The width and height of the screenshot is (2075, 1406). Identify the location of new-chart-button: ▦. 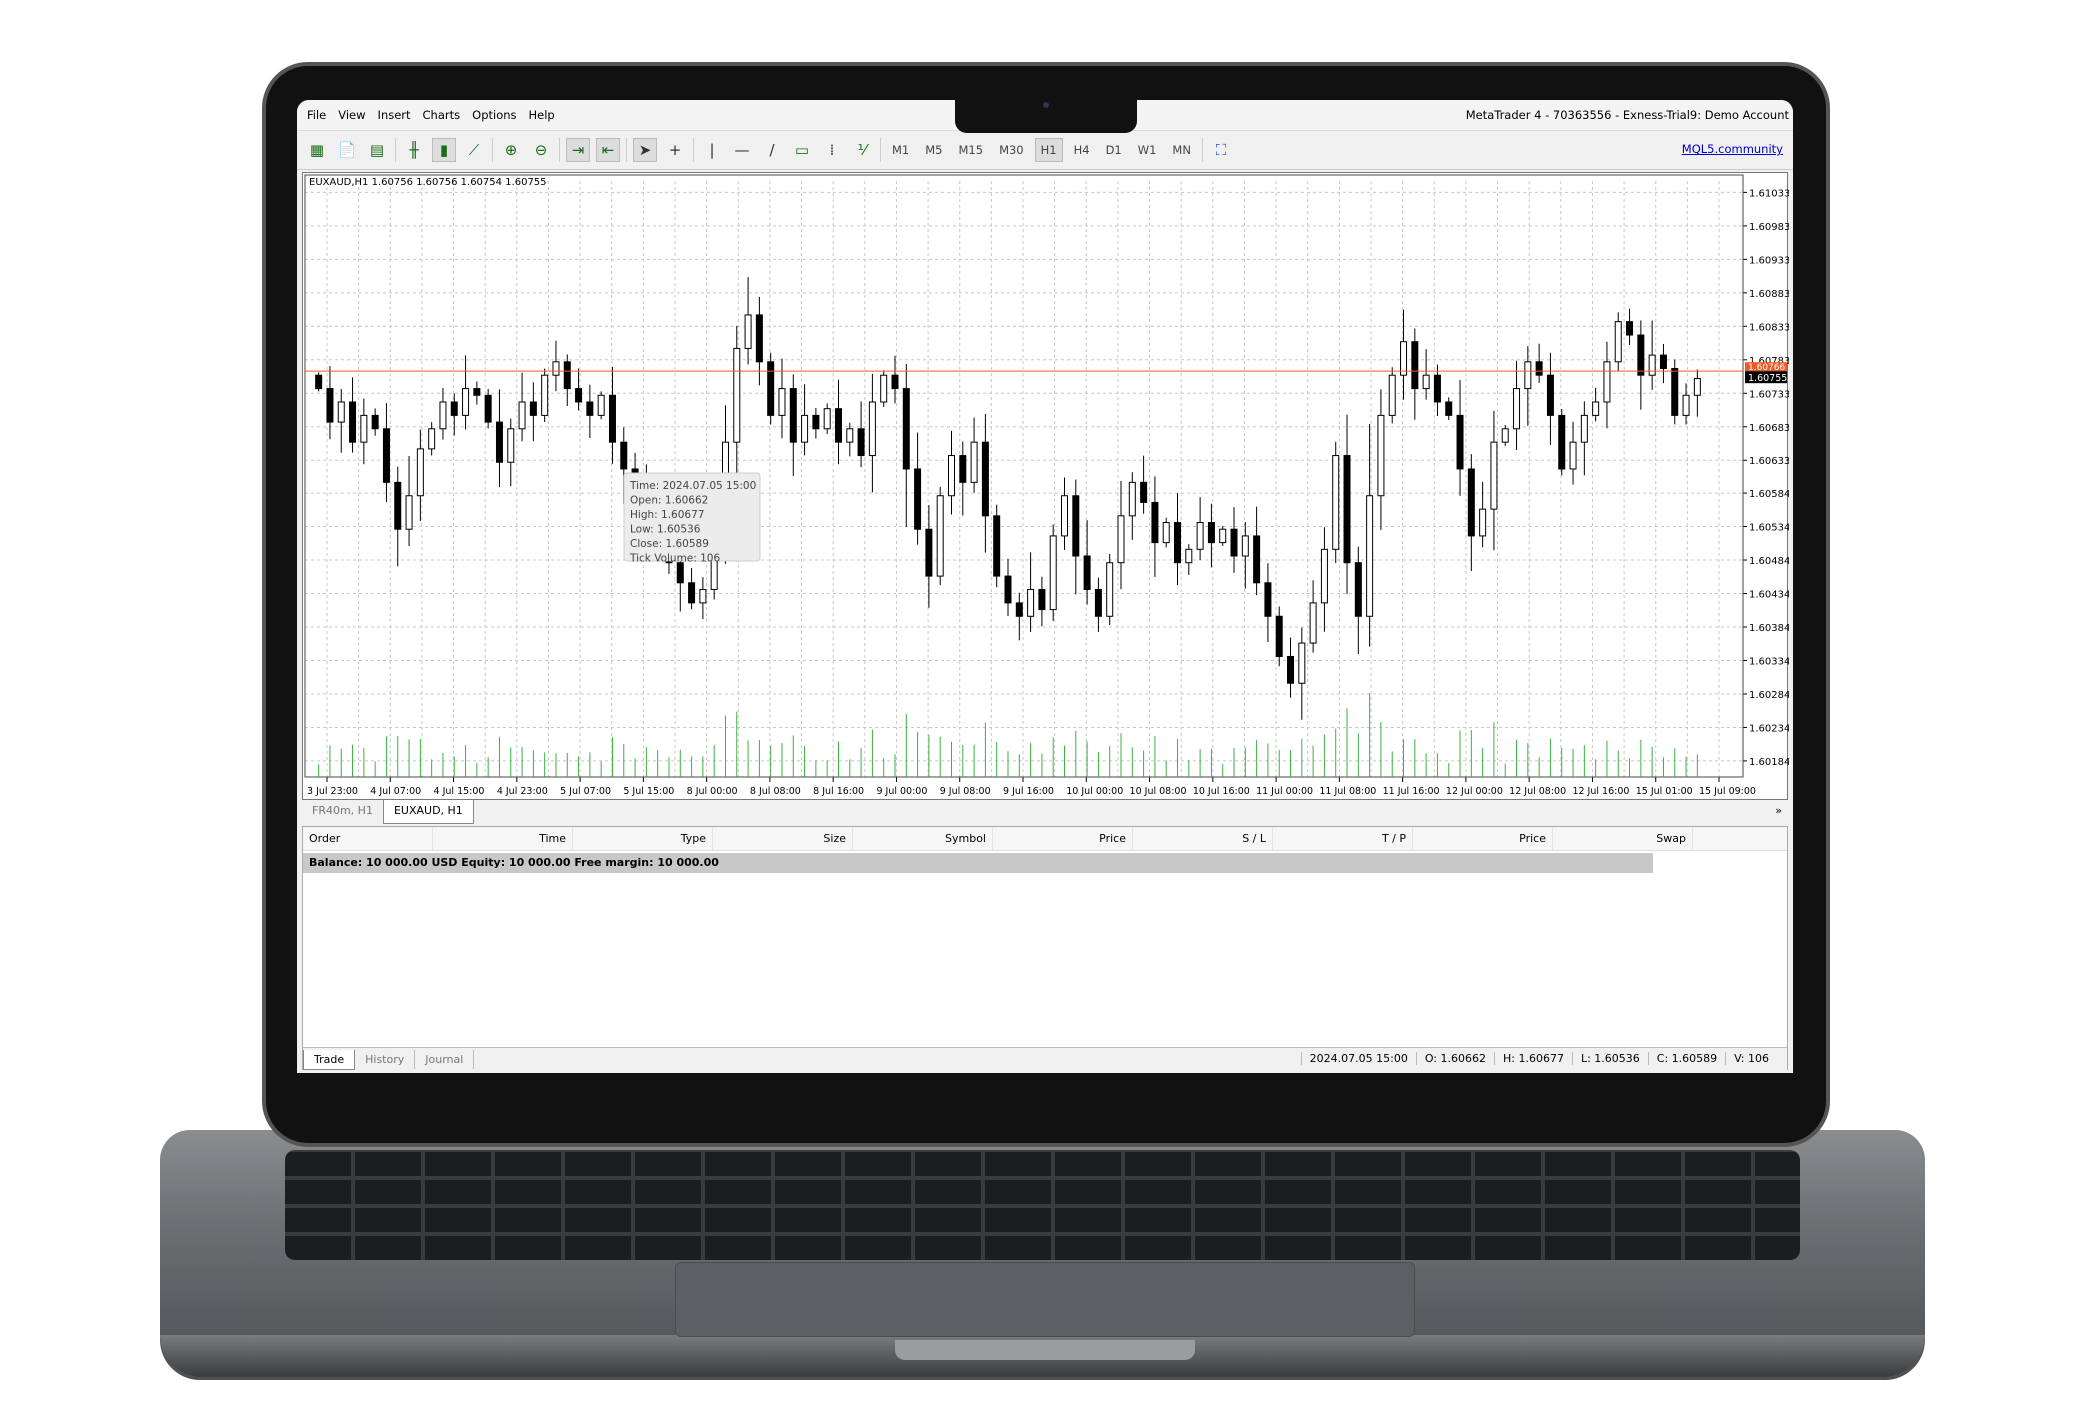
(317, 150).